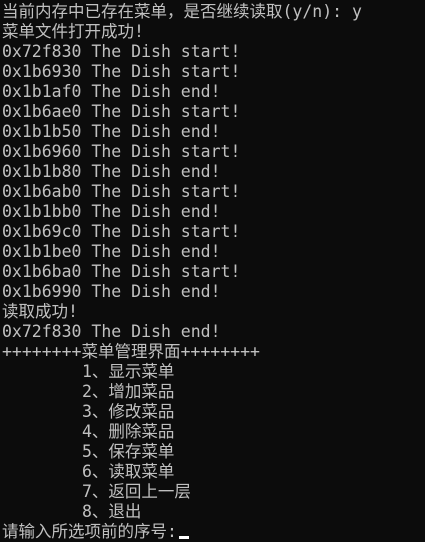 The image size is (425, 542). Describe the element at coordinates (112, 511) in the screenshot. I see `menu-item-exit: 8、退出` at that location.